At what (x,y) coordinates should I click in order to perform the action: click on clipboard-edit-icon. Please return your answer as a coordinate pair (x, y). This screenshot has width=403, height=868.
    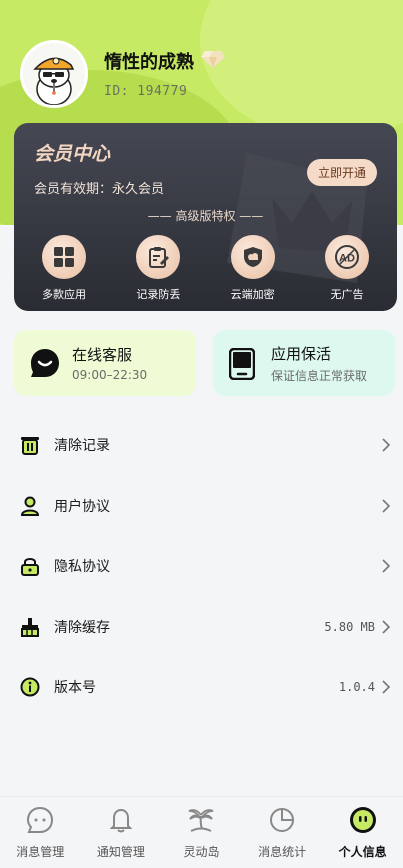
    Looking at the image, I should click on (158, 257).